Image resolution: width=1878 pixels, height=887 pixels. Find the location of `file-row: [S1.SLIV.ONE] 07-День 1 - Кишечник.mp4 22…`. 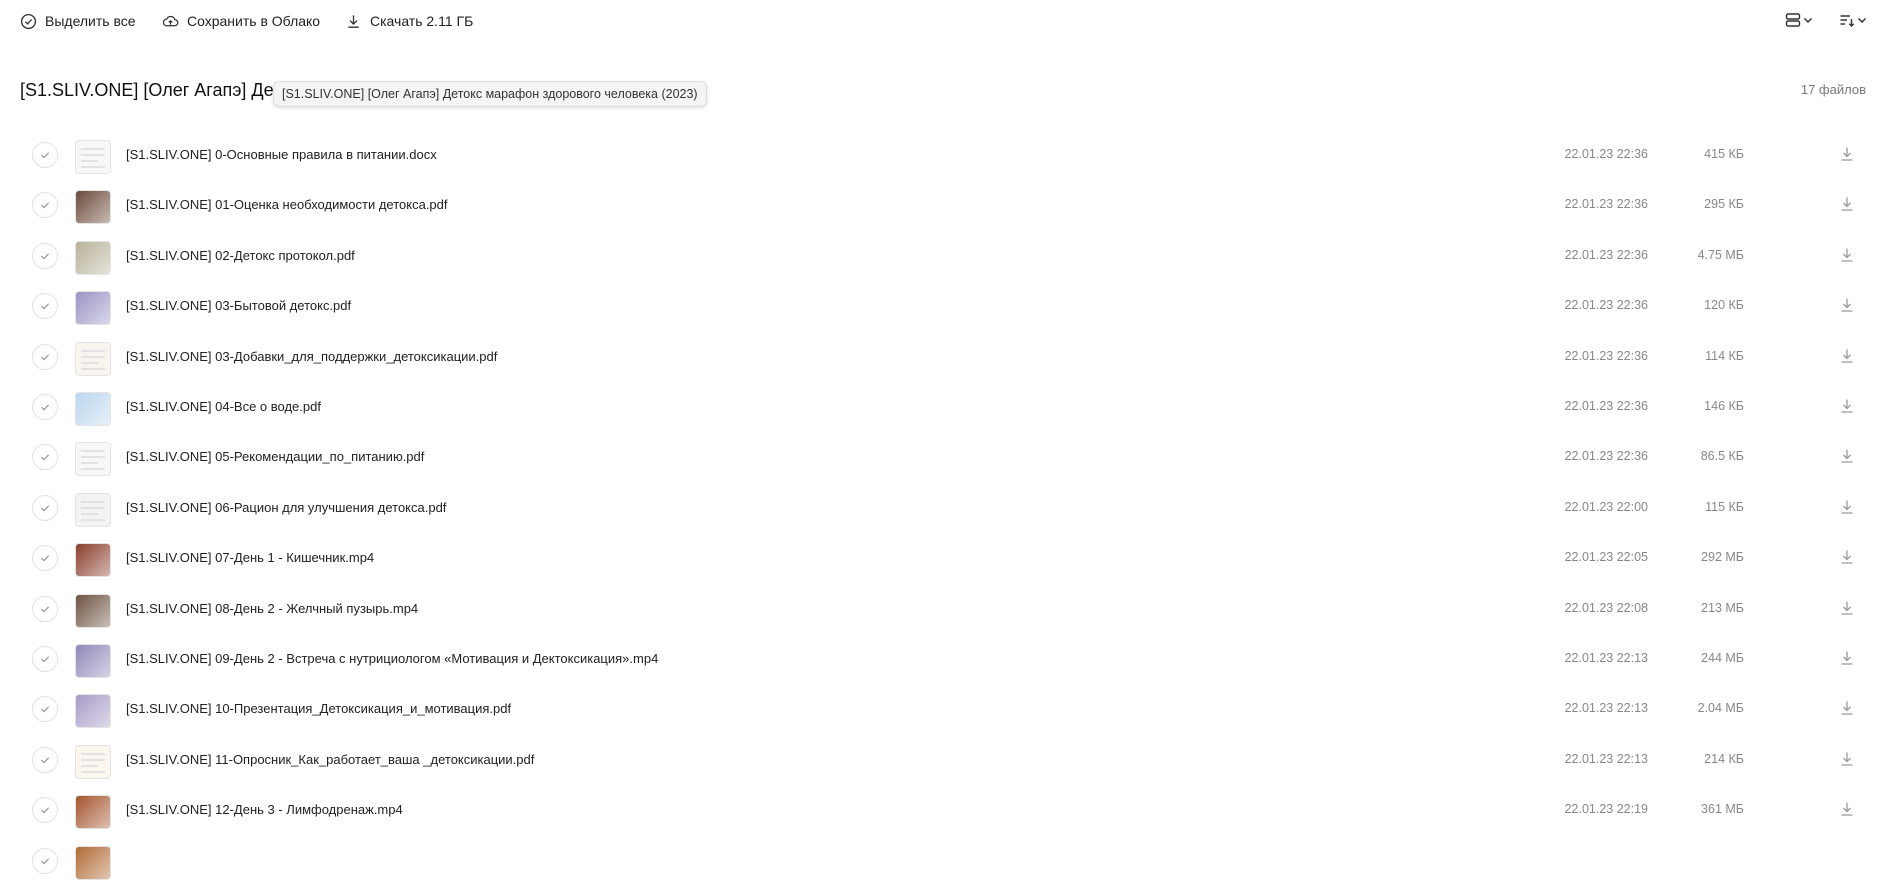

file-row: [S1.SLIV.ONE] 07-День 1 - Кишечник.mp4 22… is located at coordinates (939, 559).